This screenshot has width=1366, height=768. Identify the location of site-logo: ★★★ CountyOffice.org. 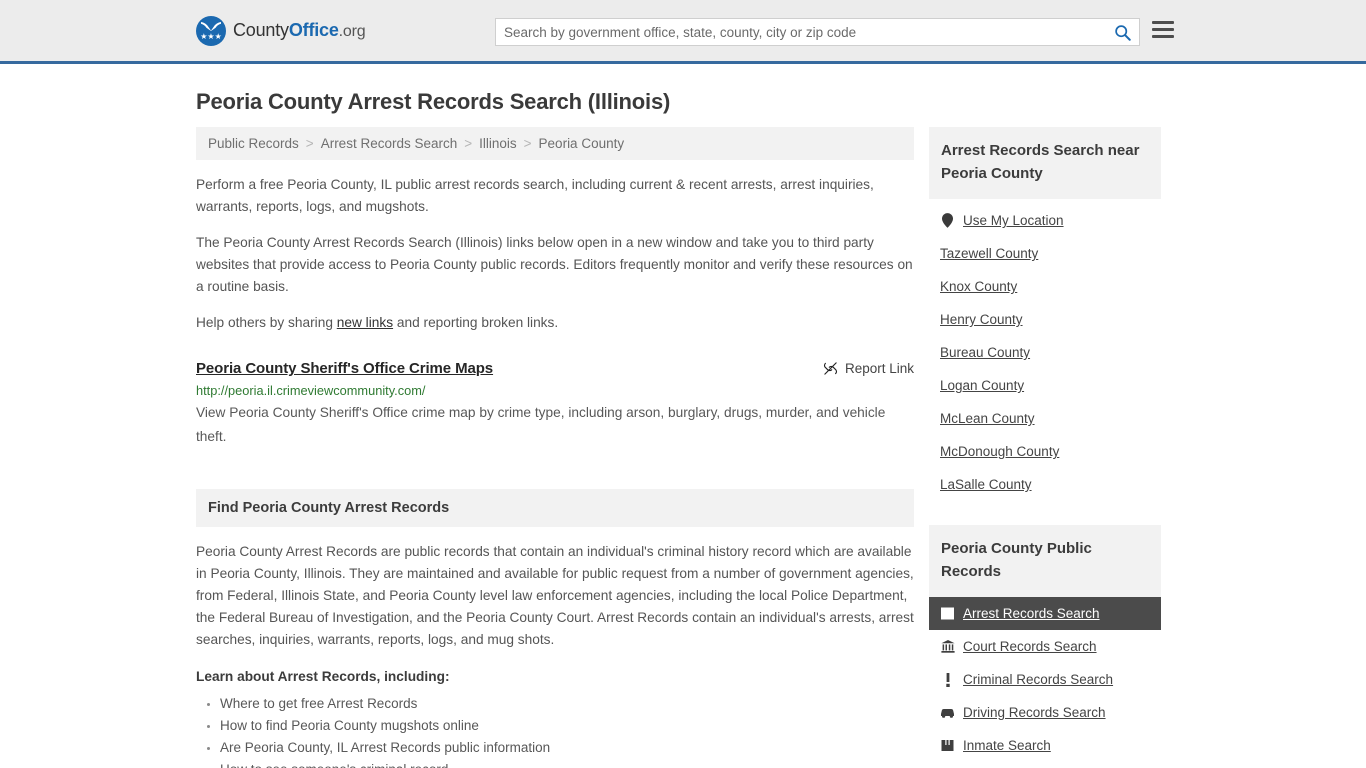
(281, 30).